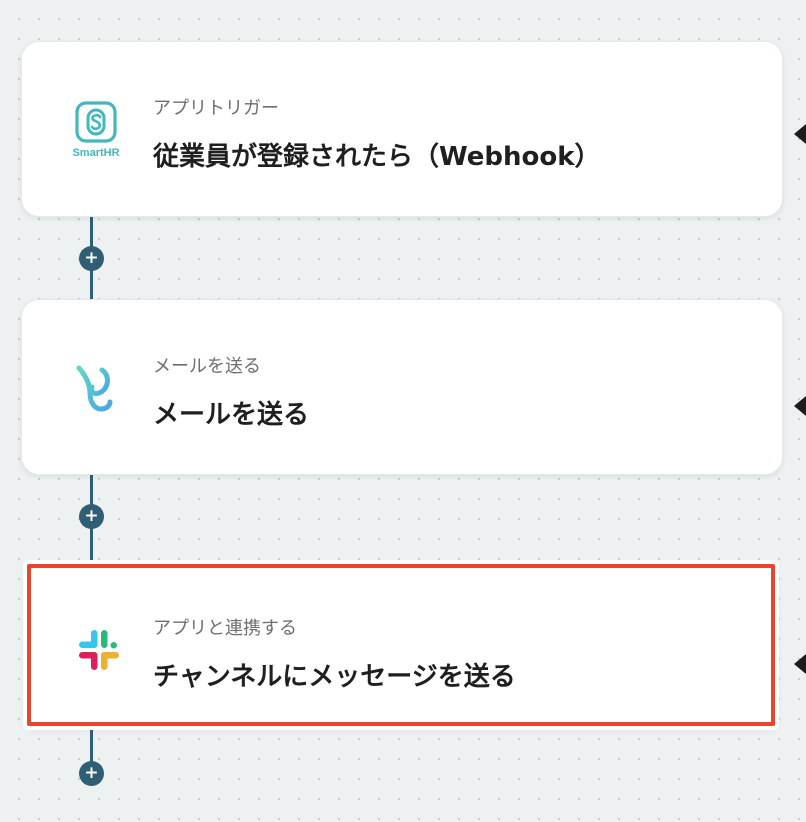 The image size is (806, 822). What do you see at coordinates (96, 388) in the screenshot?
I see `mail-logo-icon` at bounding box center [96, 388].